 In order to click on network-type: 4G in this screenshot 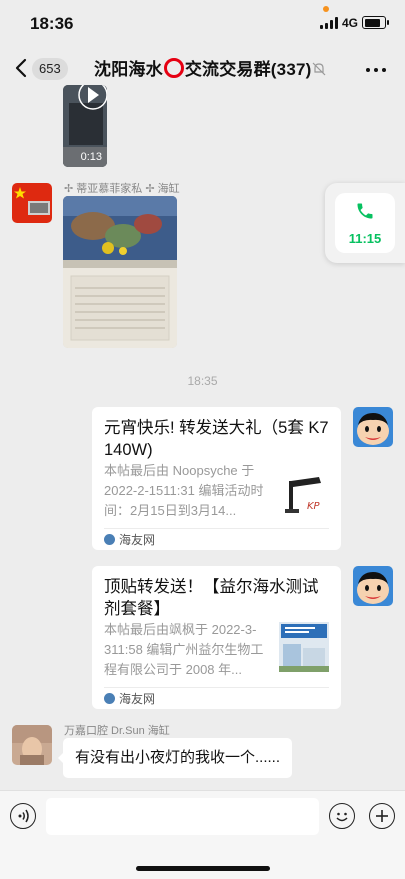, I will do `click(350, 23)`.